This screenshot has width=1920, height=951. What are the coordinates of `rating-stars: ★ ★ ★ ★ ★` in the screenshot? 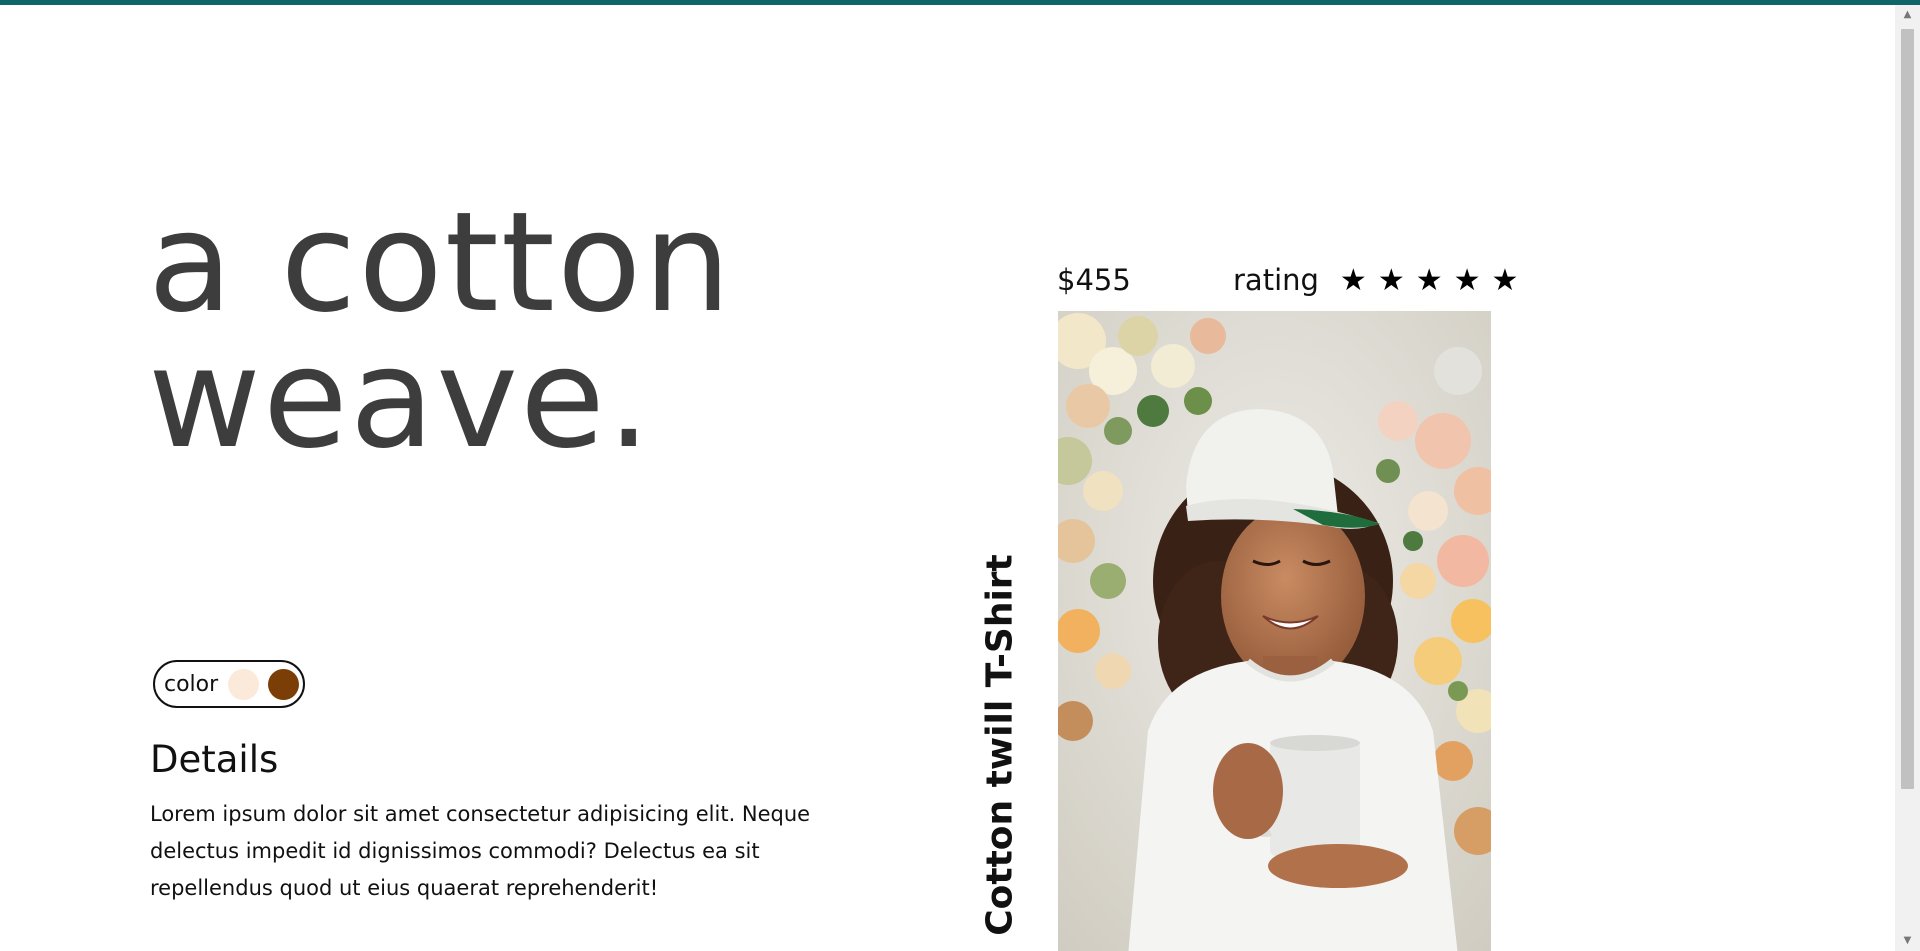 It's located at (1424, 280).